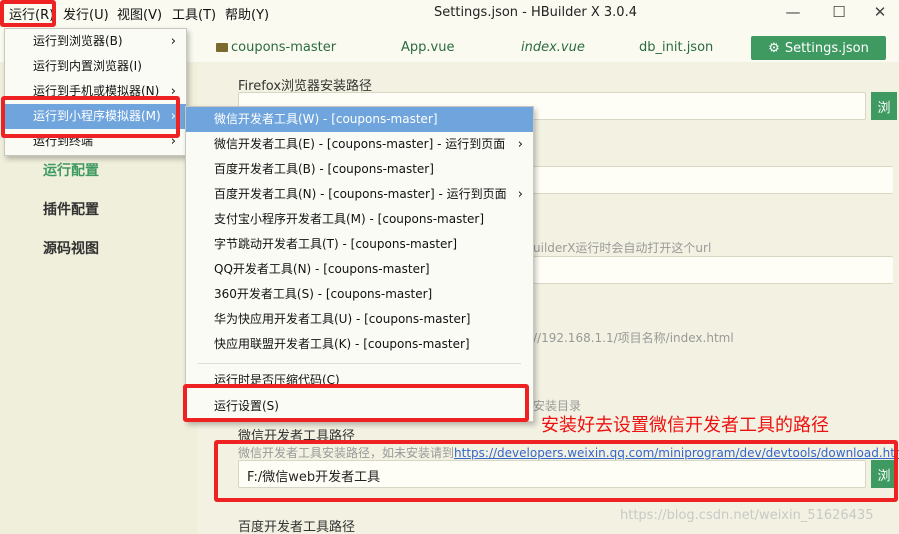 Image resolution: width=899 pixels, height=534 pixels. Describe the element at coordinates (359, 344) in the screenshot. I see `quickapp-devtool-item: 快应用联盟开发者工具(K) - [coupons-master]` at that location.